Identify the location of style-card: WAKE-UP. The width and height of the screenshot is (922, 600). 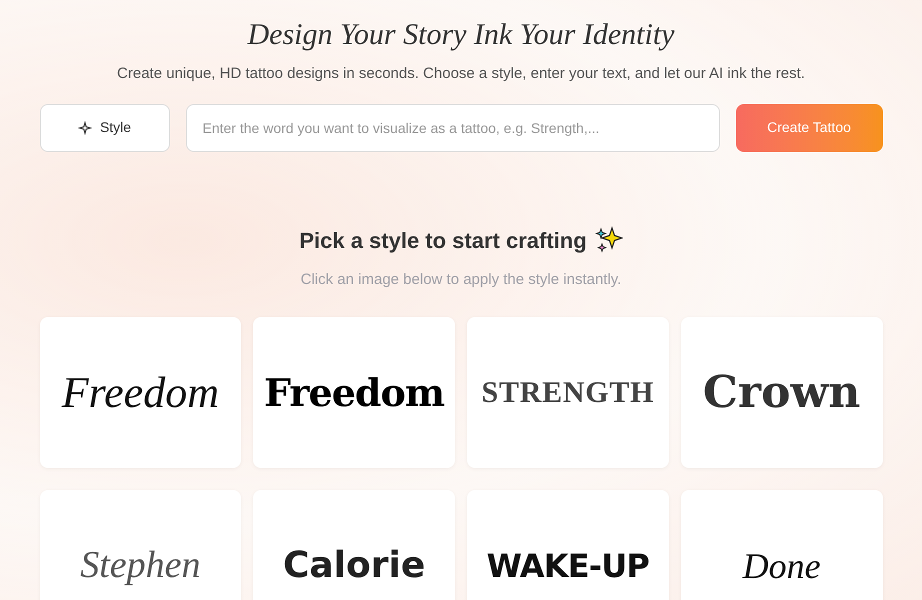
(568, 545).